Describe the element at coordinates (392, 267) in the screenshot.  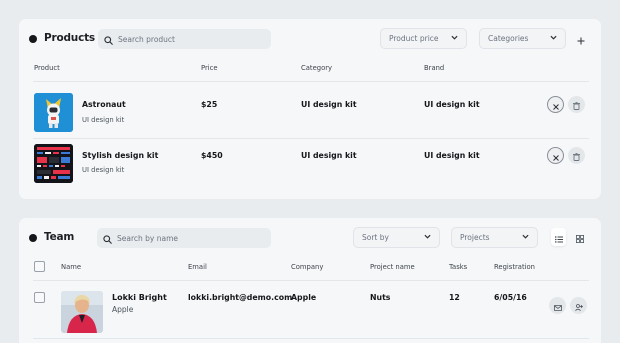
I see `column-header-project-name: Project name` at that location.